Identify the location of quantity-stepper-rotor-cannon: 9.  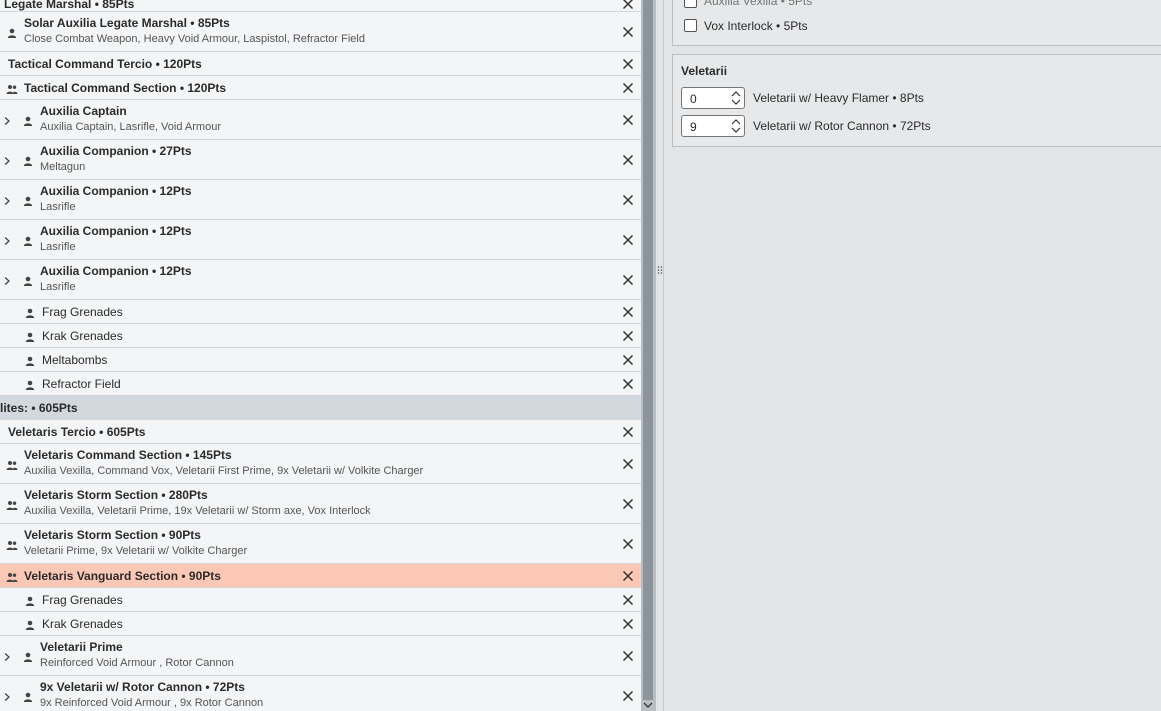
(713, 126).